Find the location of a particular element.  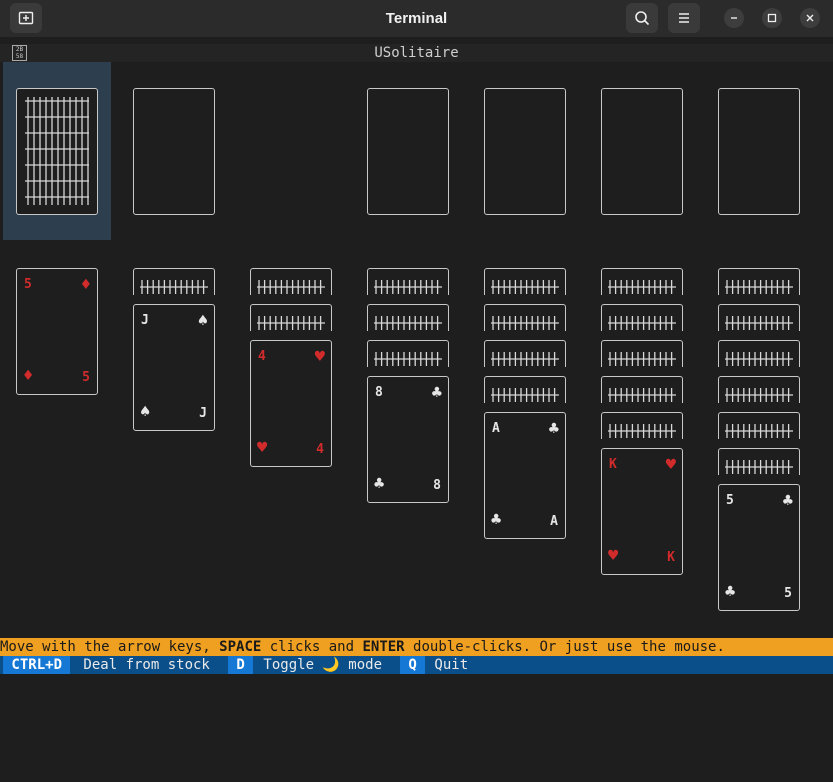

hint-key-space: SPACE is located at coordinates (240, 647).